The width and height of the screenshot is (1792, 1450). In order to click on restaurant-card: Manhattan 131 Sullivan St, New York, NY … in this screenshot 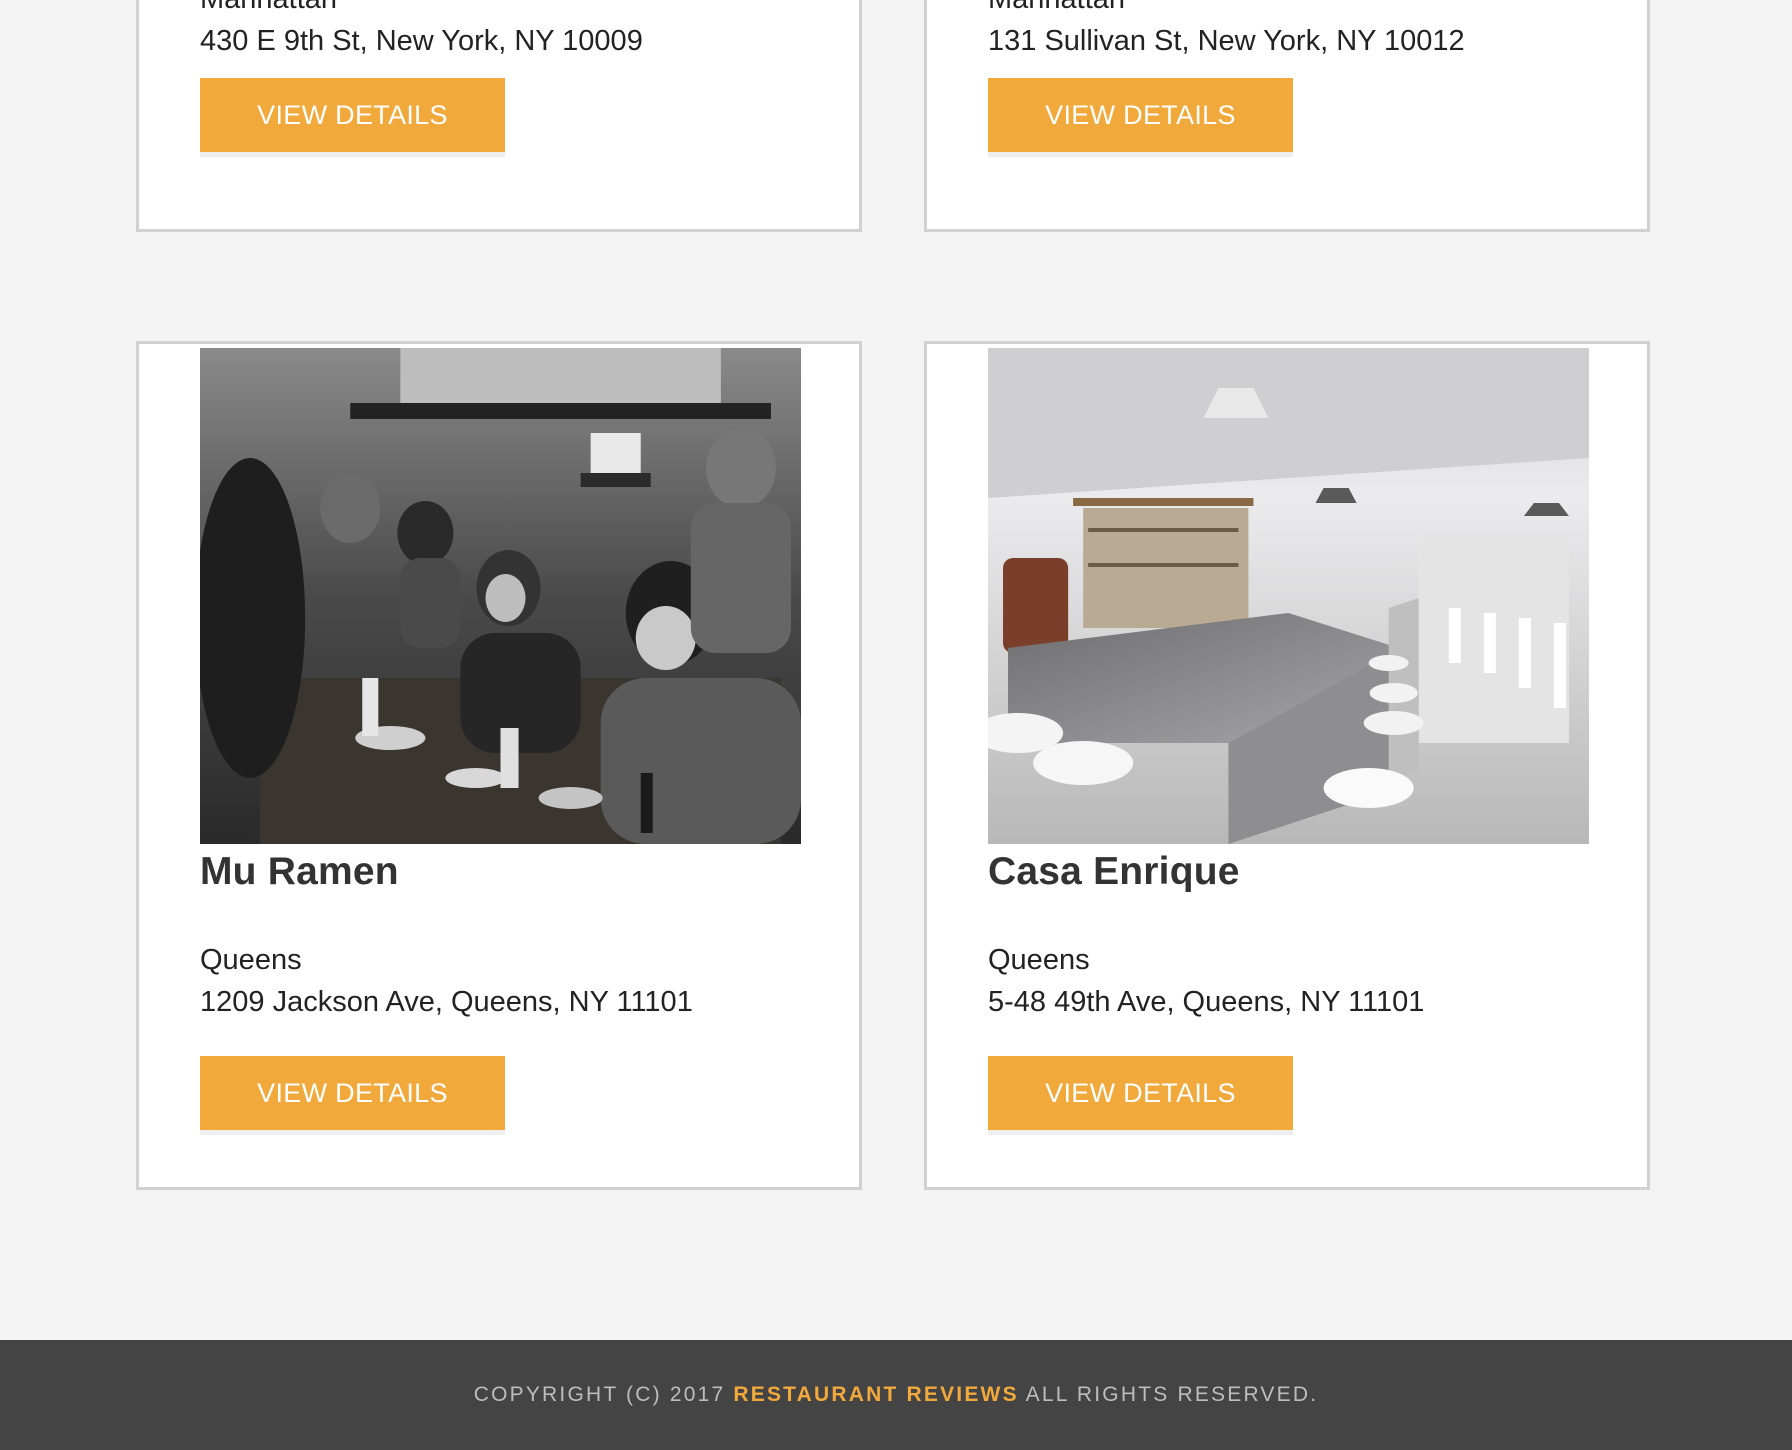, I will do `click(1287, 116)`.